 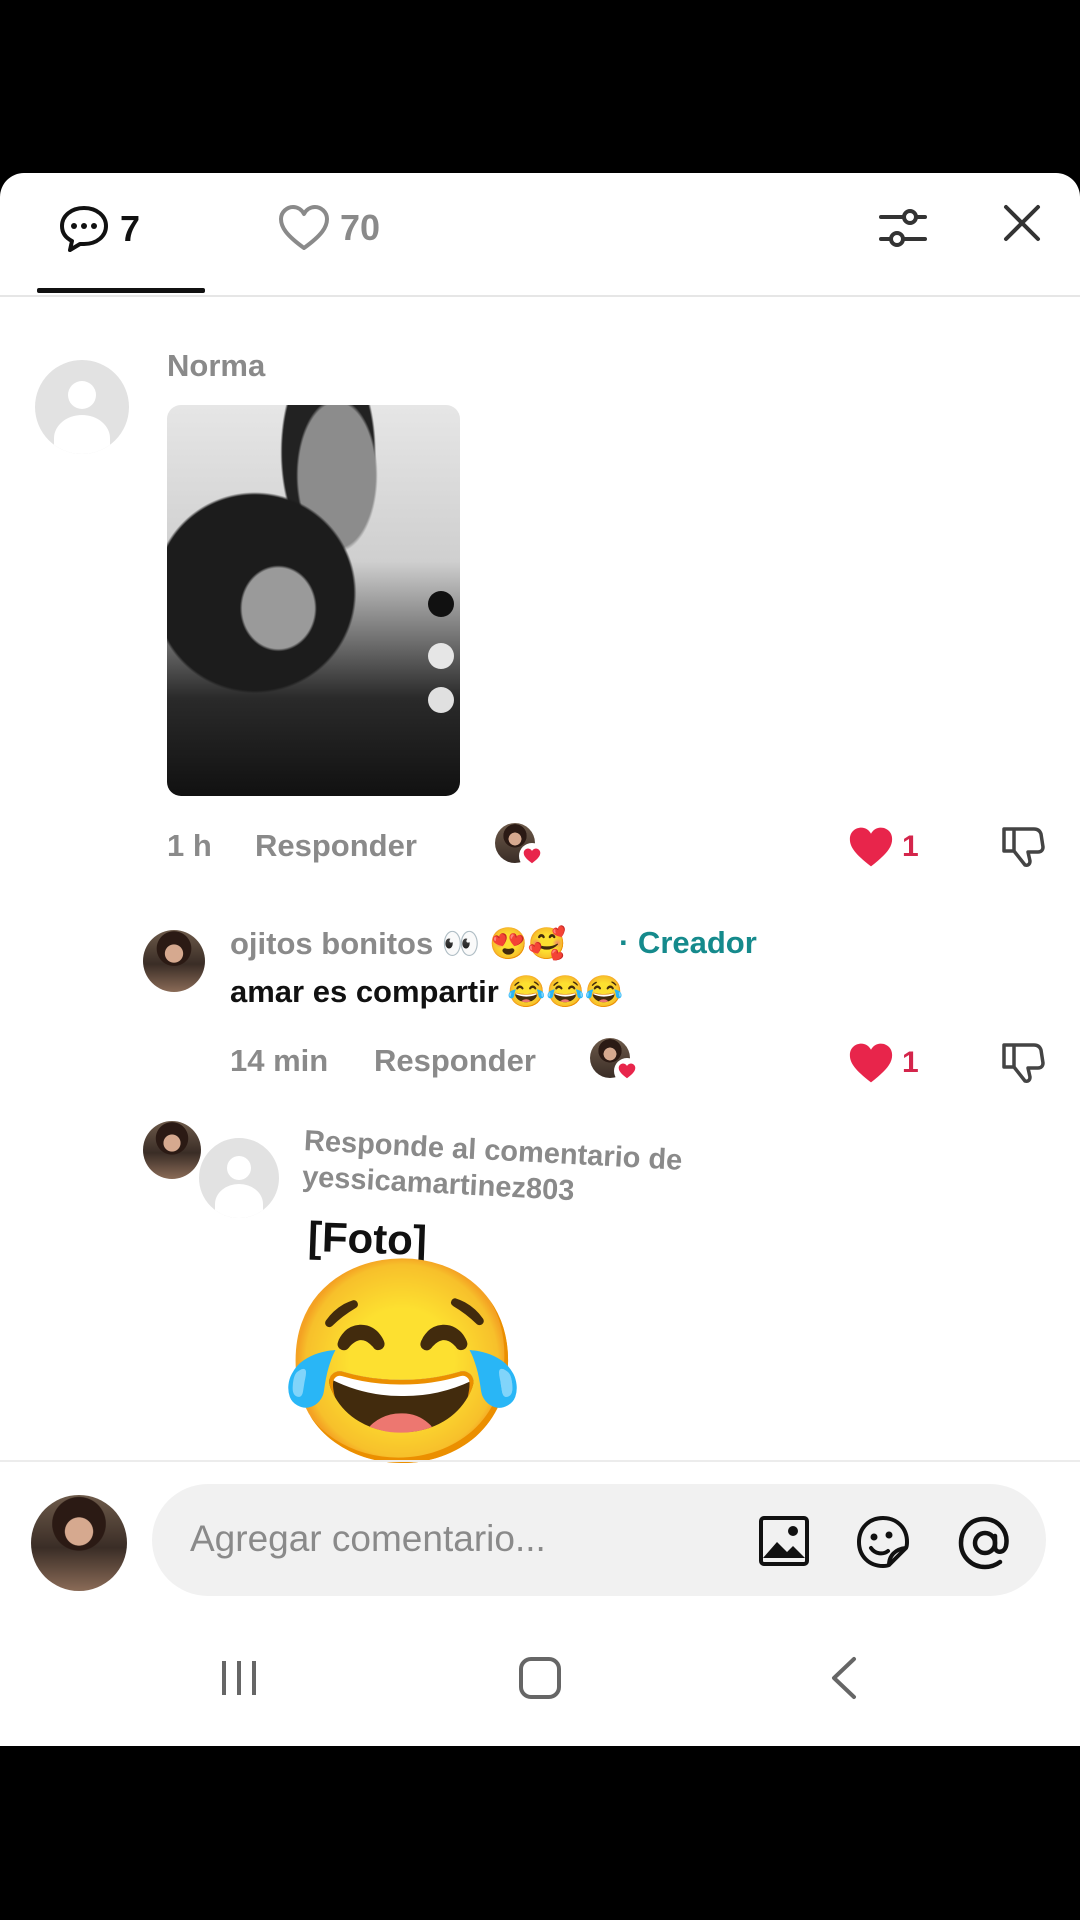 I want to click on comment-icon, so click(x=84, y=229).